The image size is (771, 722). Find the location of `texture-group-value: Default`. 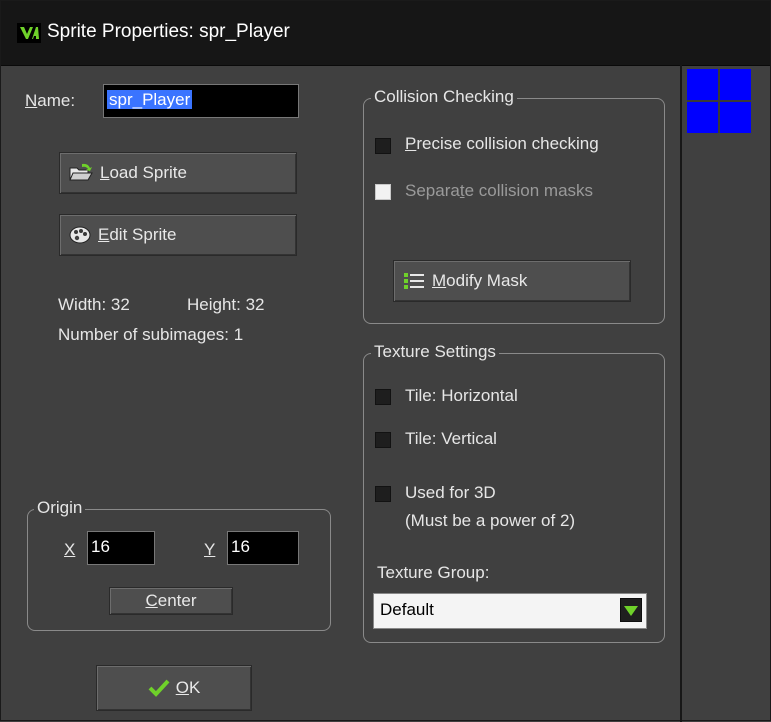

texture-group-value: Default is located at coordinates (407, 609).